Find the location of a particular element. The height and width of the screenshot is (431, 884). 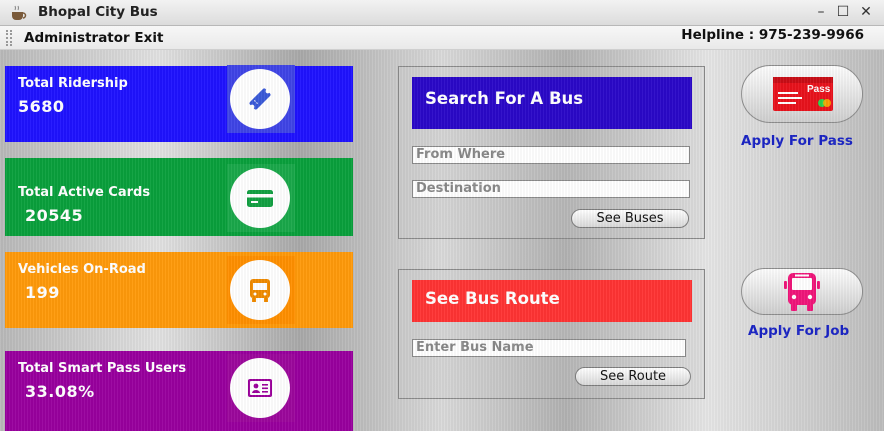

bus-route-header: See Bus Route is located at coordinates (552, 301).